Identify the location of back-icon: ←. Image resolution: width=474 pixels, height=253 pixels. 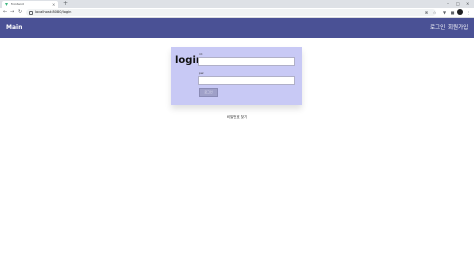
(5, 12).